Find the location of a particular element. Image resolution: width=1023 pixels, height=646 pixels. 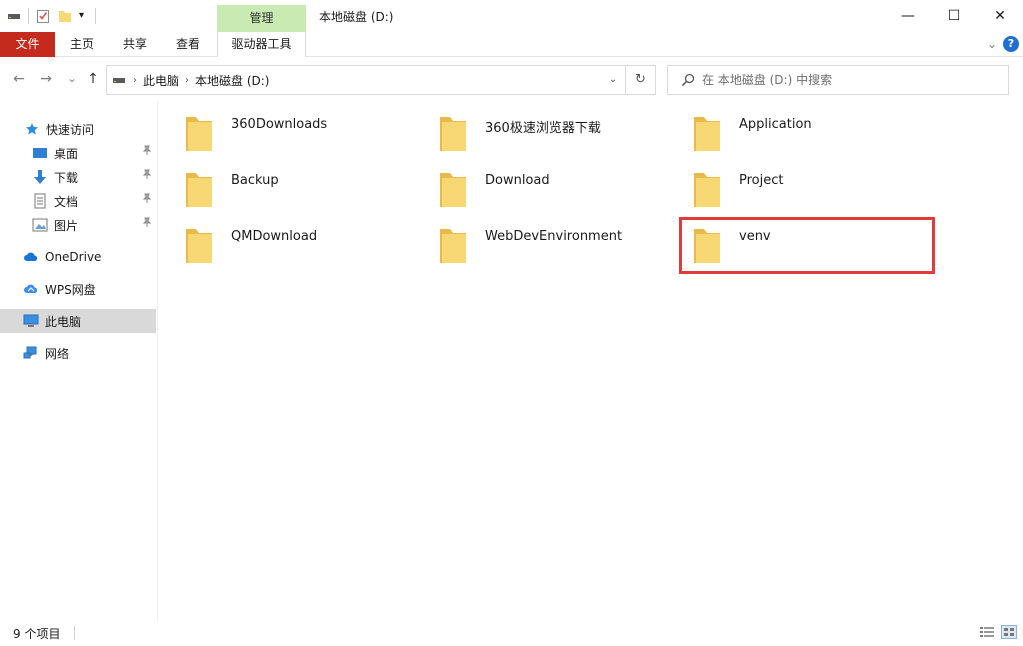

details-view-icon is located at coordinates (987, 632).